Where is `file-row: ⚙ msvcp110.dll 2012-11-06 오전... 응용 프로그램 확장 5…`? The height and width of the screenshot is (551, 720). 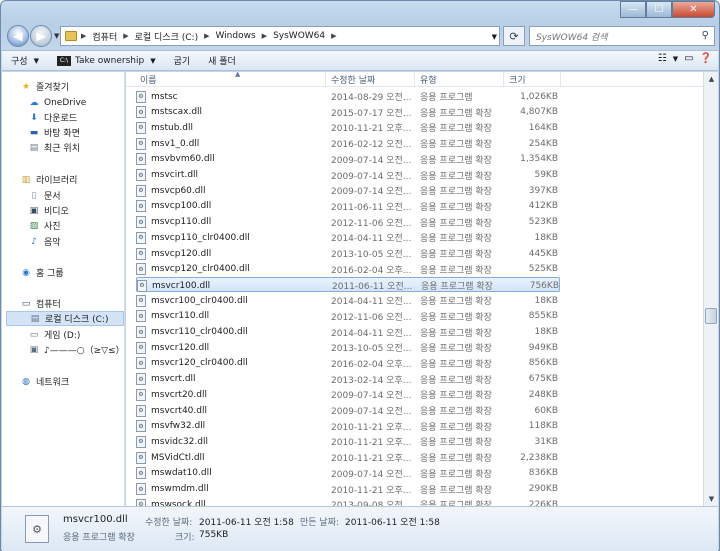 file-row: ⚙ msvcp110.dll 2012-11-06 오전... 응용 프로그램 확장 5… is located at coordinates (348, 222).